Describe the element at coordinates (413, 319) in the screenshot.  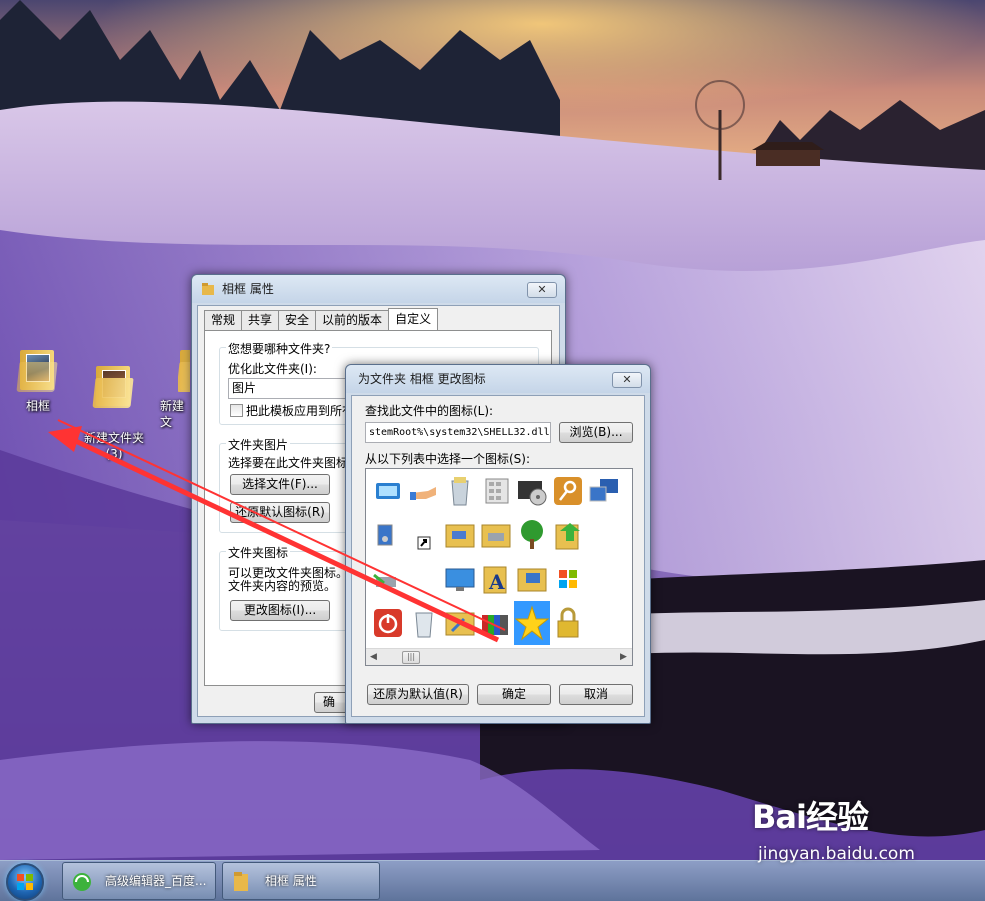
I see `tab-customize: 自定义` at that location.